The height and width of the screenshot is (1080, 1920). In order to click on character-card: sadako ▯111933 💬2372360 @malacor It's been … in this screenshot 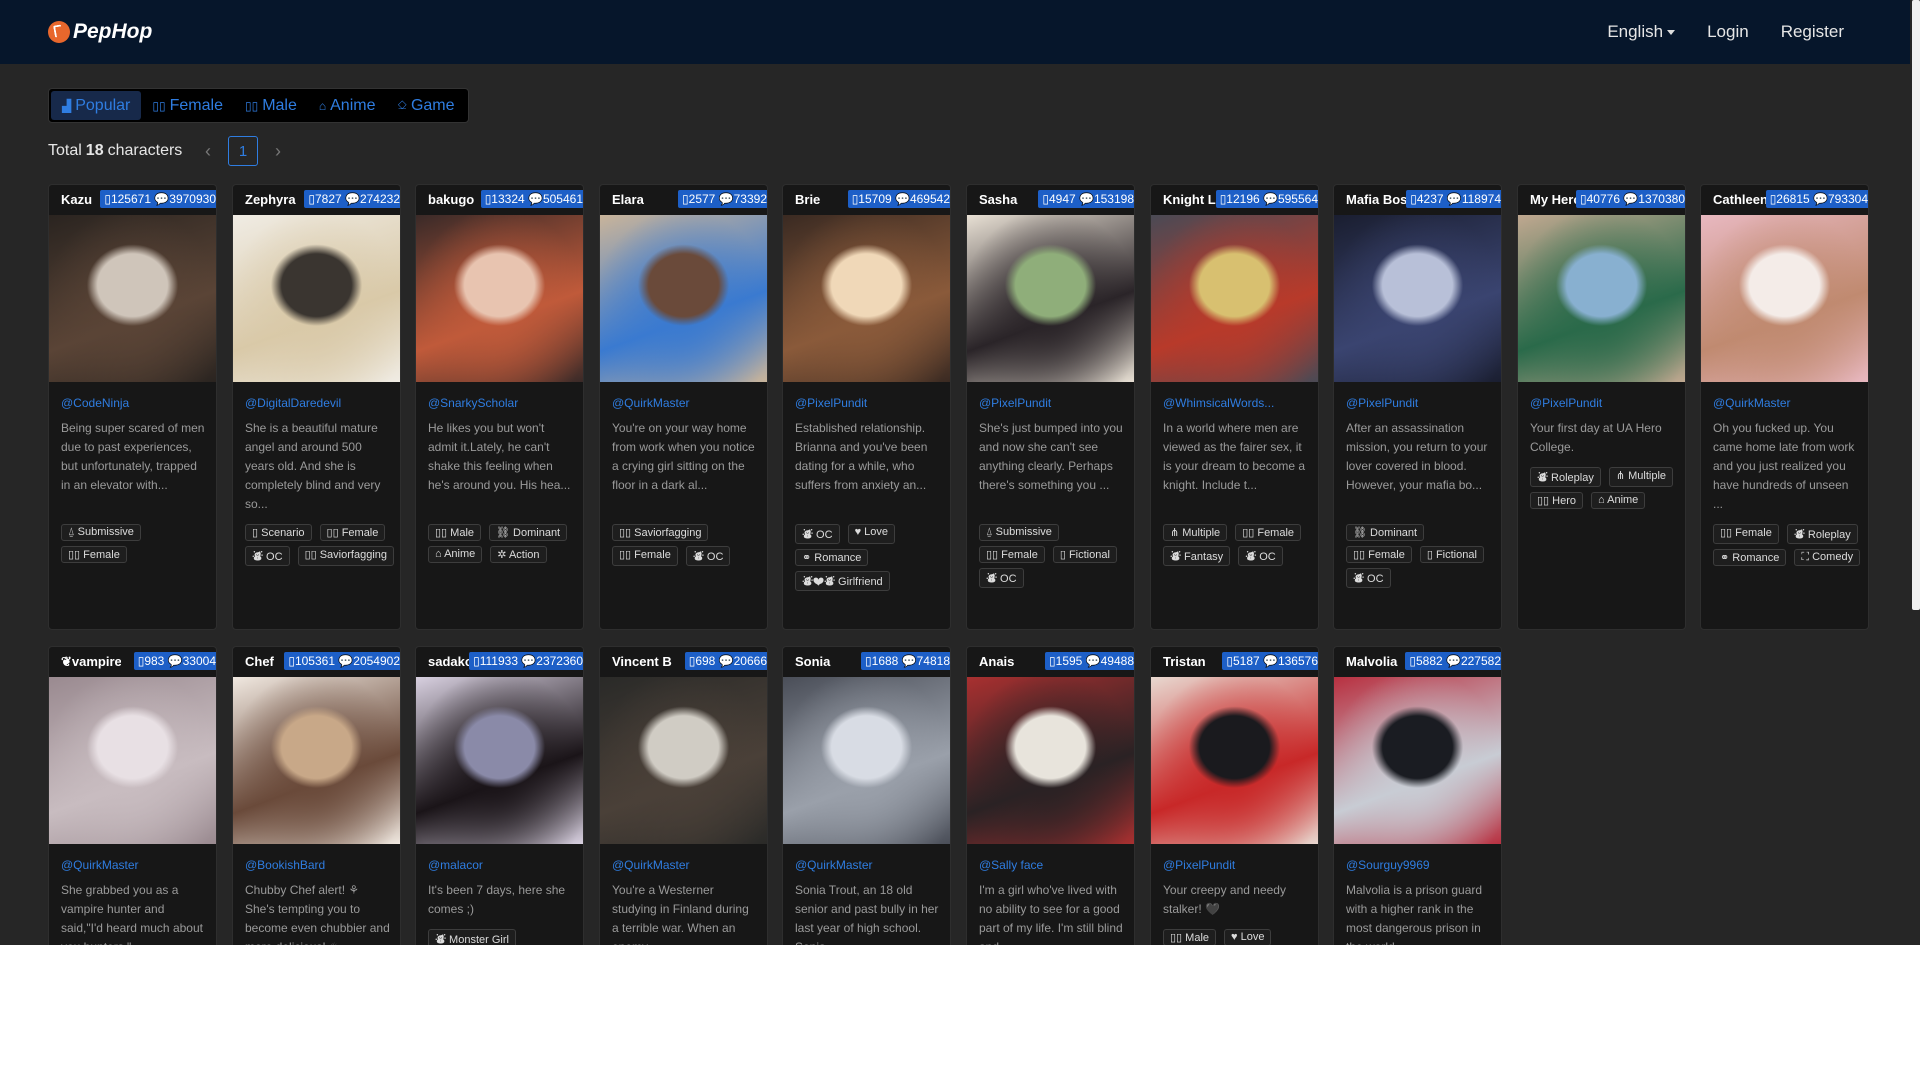, I will do `click(499, 795)`.